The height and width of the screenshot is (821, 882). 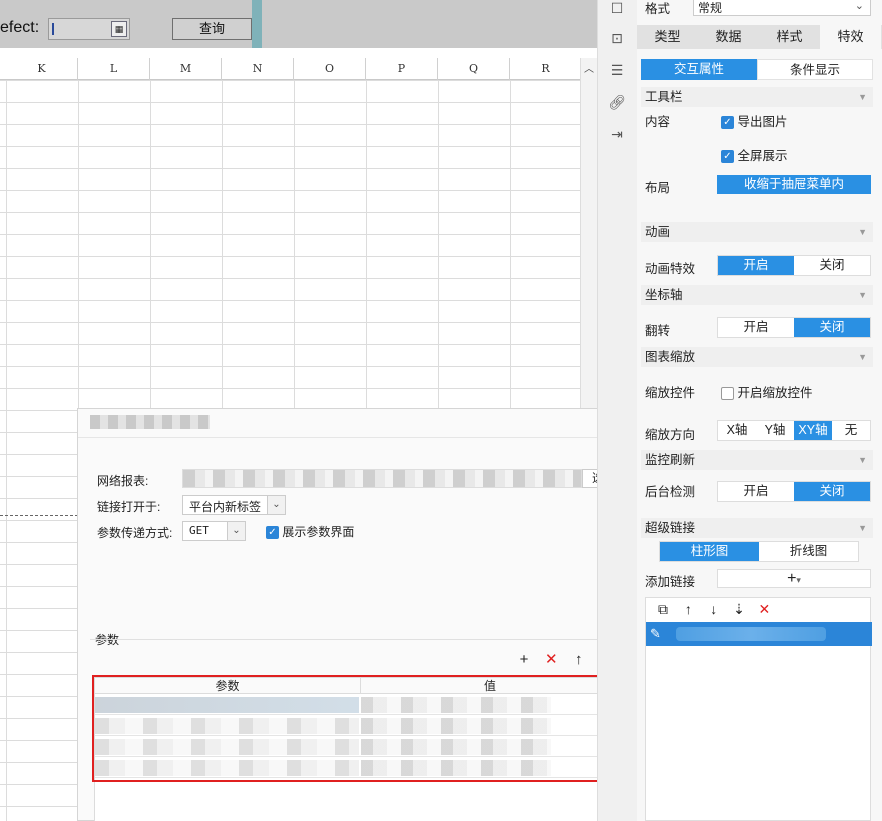 I want to click on link-icon: 🔗︎, so click(x=617, y=102).